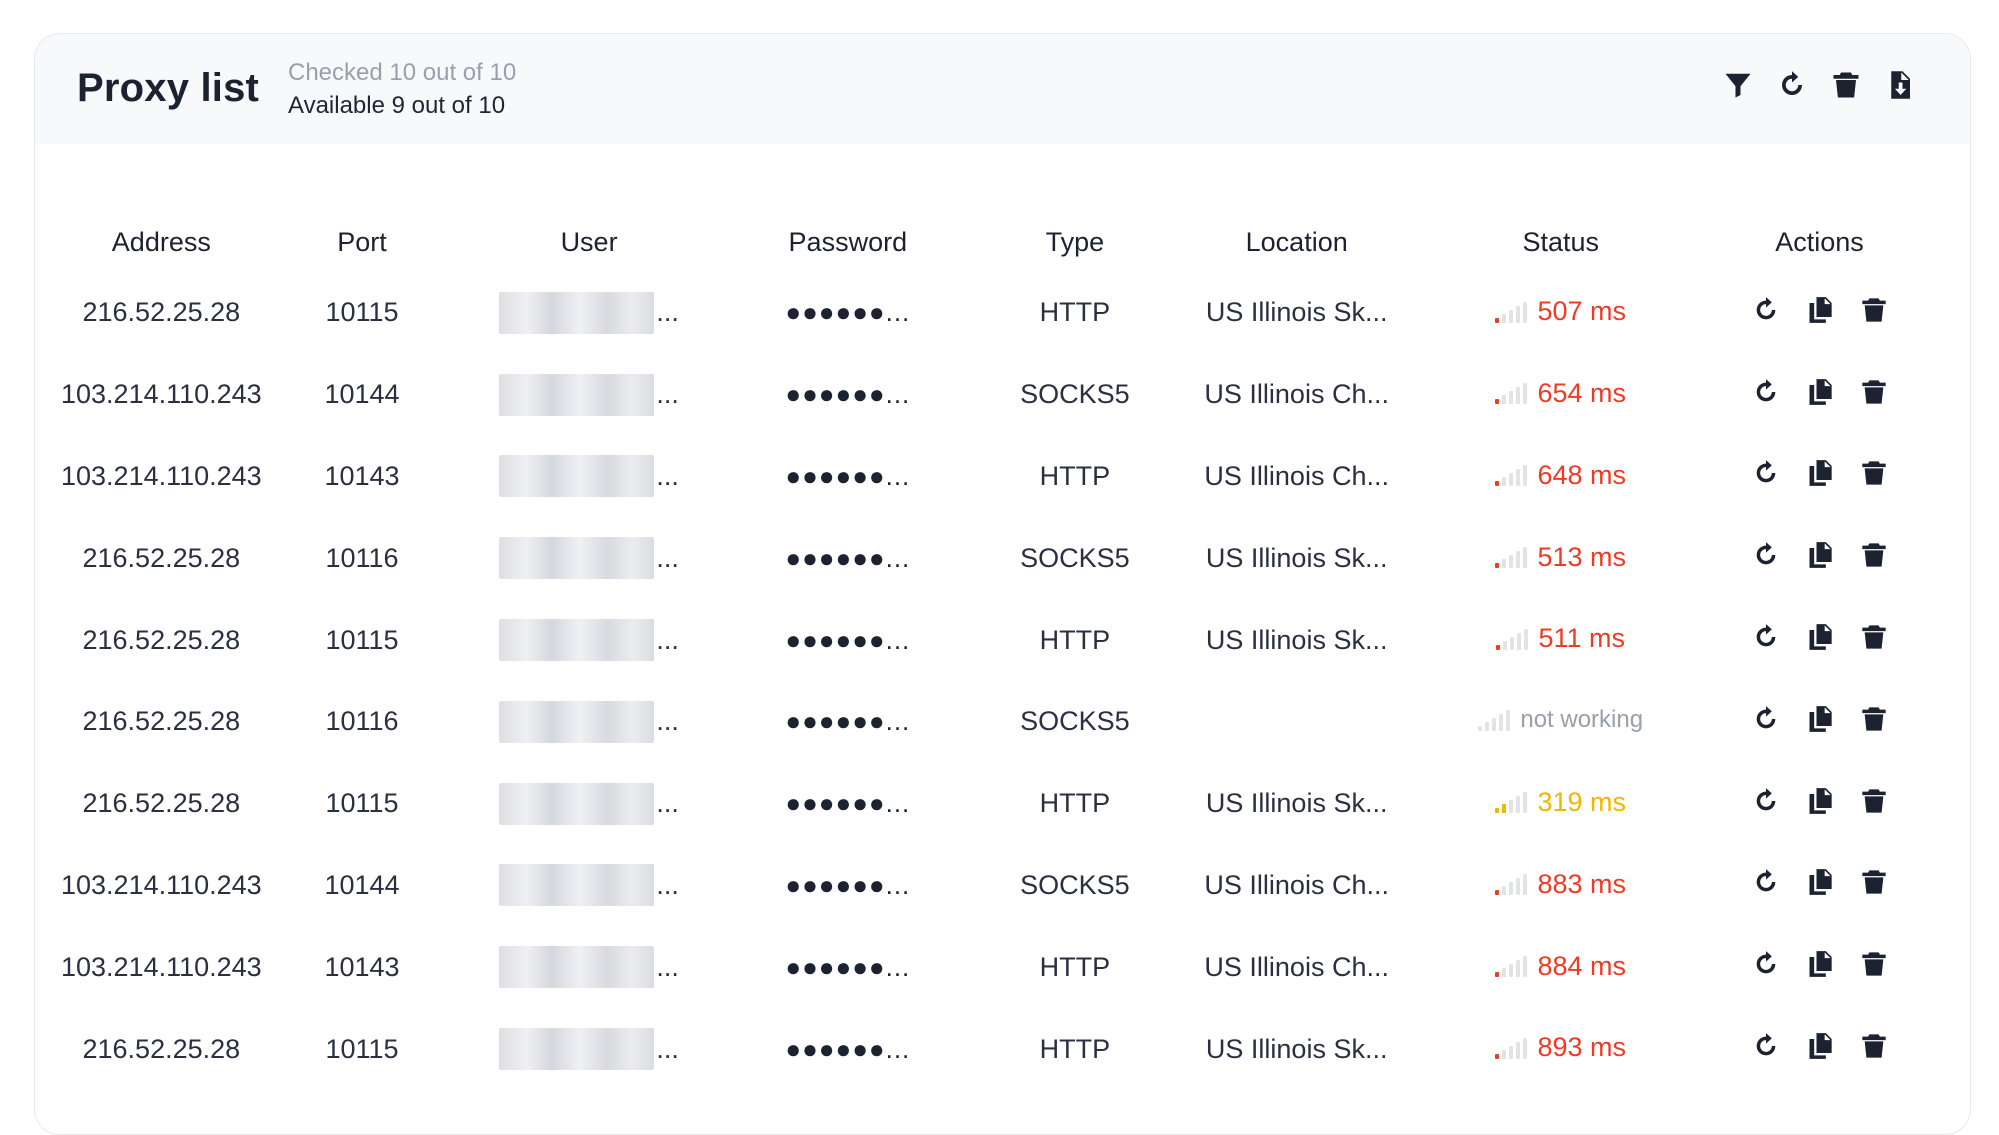 The image size is (1999, 1135). I want to click on refresh-all-button, so click(1792, 85).